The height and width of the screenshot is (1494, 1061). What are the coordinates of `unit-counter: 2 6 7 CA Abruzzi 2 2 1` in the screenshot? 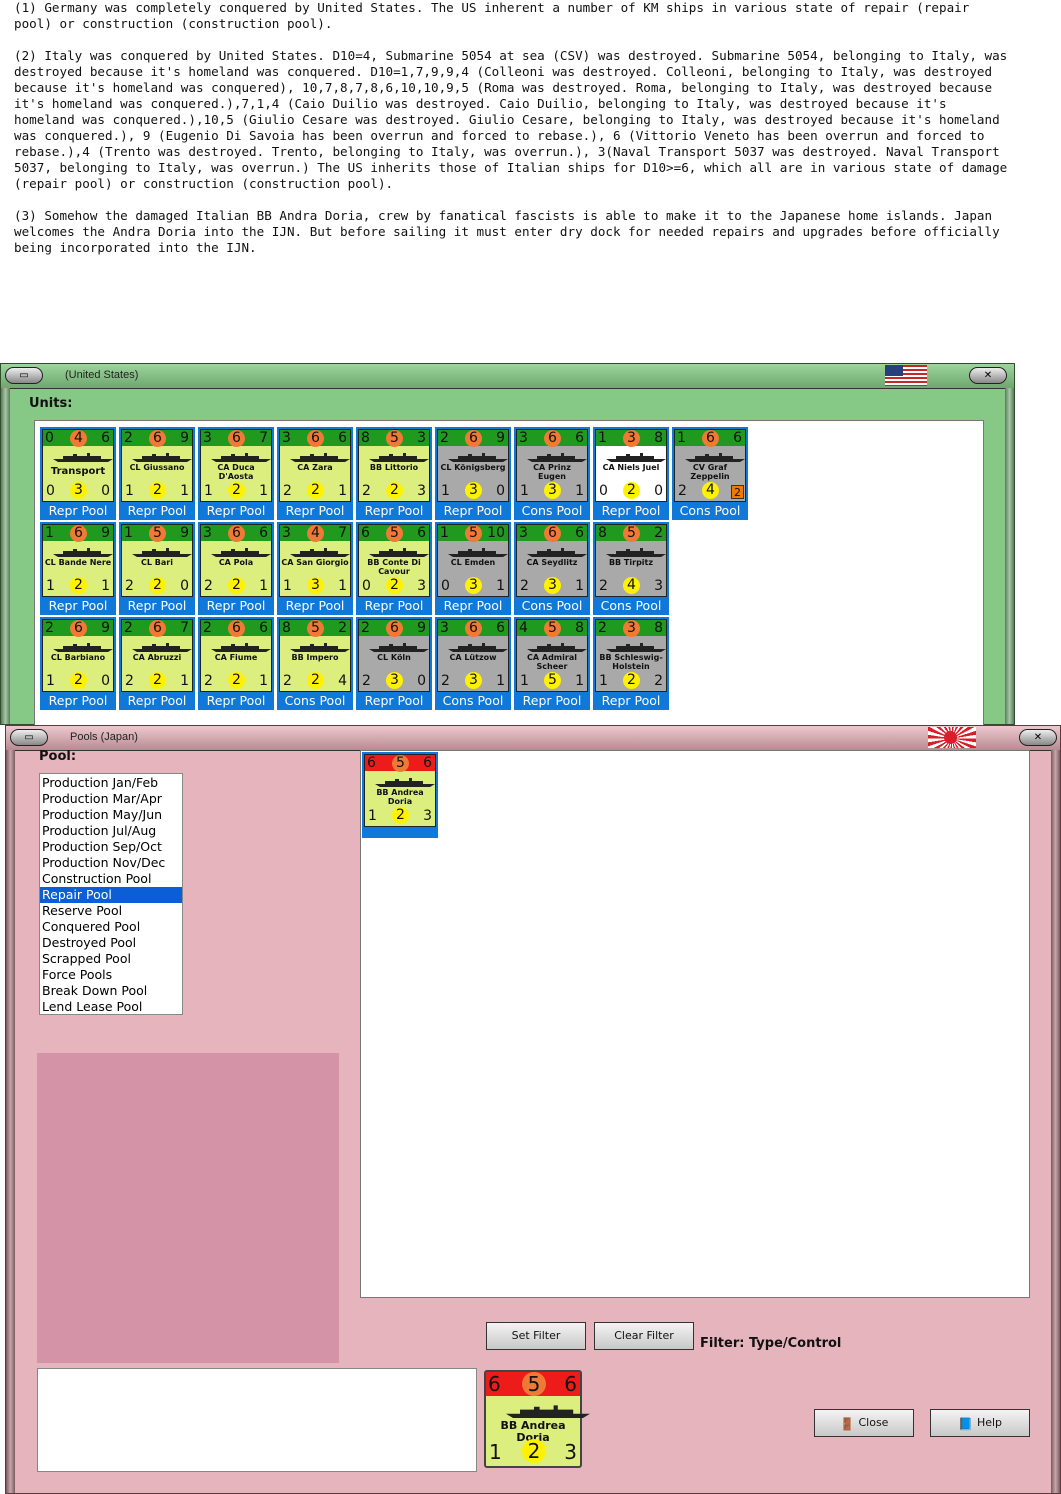 It's located at (157, 655).